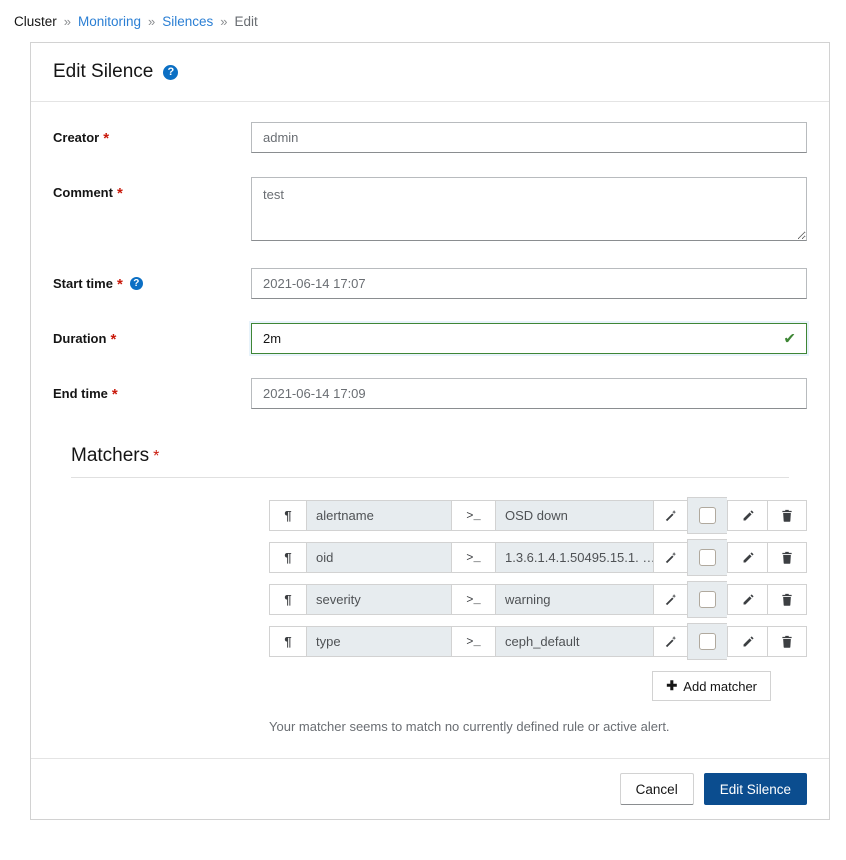  Describe the element at coordinates (430, 788) in the screenshot. I see `card-footer: Cancel Edit Silence` at that location.